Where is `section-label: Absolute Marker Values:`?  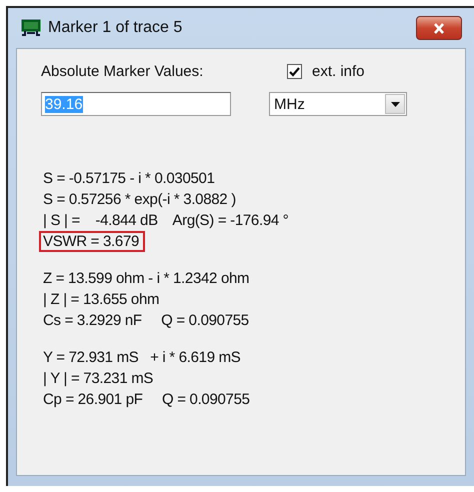 section-label: Absolute Marker Values: is located at coordinates (122, 71).